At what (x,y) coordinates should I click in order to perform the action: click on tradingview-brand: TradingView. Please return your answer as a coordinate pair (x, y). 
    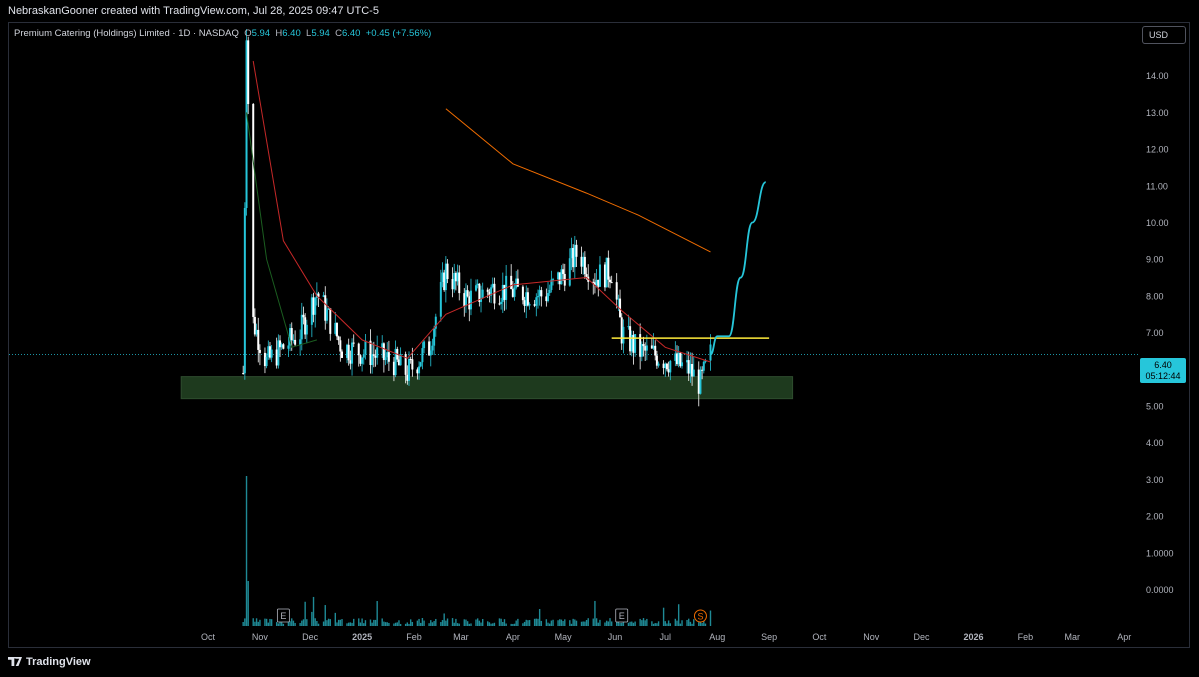
    Looking at the image, I should click on (58, 662).